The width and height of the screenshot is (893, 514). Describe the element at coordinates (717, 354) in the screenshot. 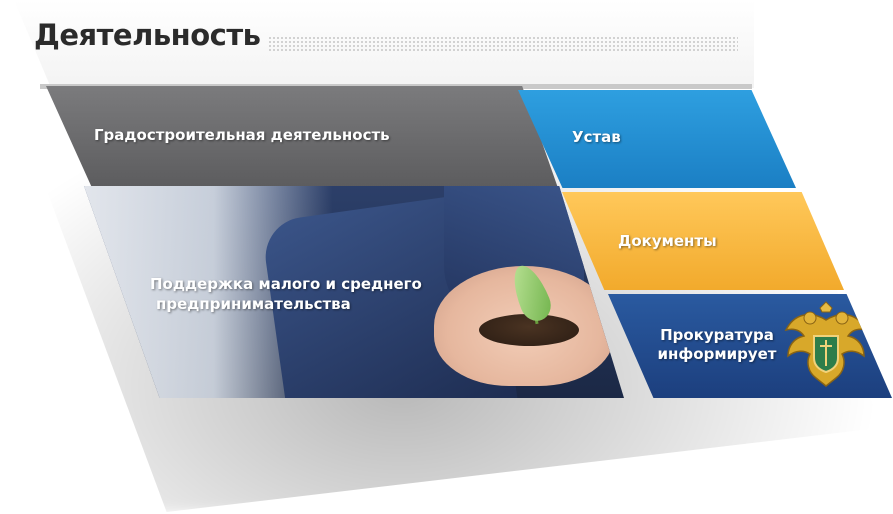

I see `tile-prosecutor-label-line2: информирует` at that location.